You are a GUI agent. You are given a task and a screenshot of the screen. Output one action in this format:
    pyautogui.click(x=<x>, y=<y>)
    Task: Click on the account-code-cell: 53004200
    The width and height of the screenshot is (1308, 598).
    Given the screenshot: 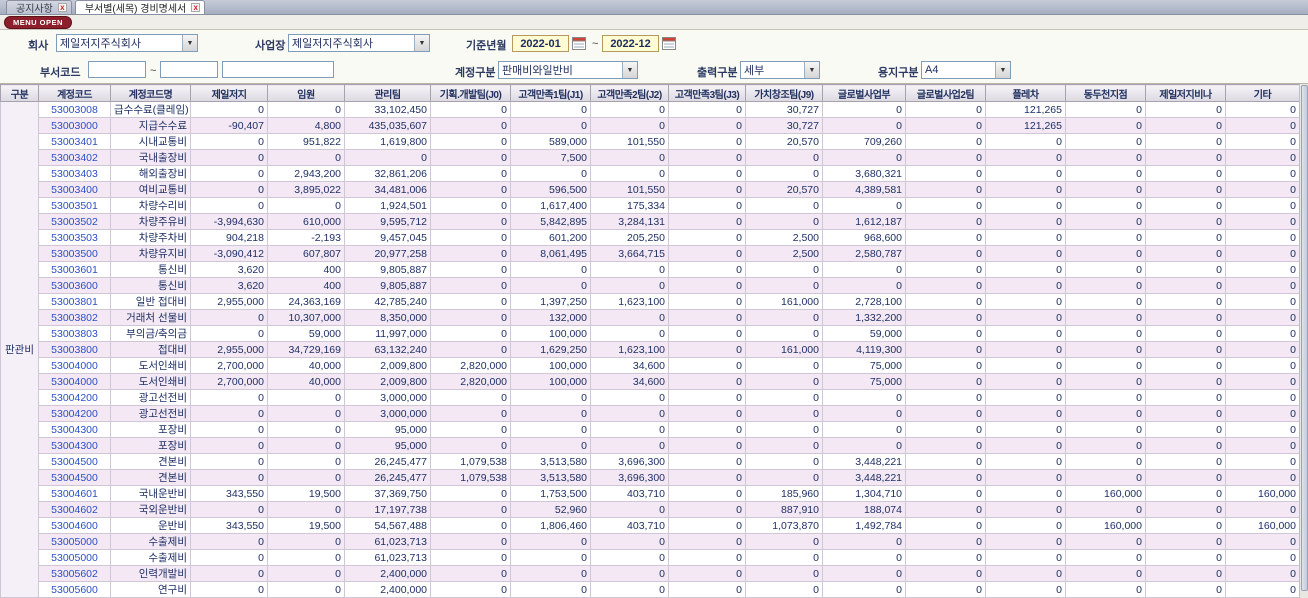 What is the action you would take?
    pyautogui.click(x=74, y=413)
    